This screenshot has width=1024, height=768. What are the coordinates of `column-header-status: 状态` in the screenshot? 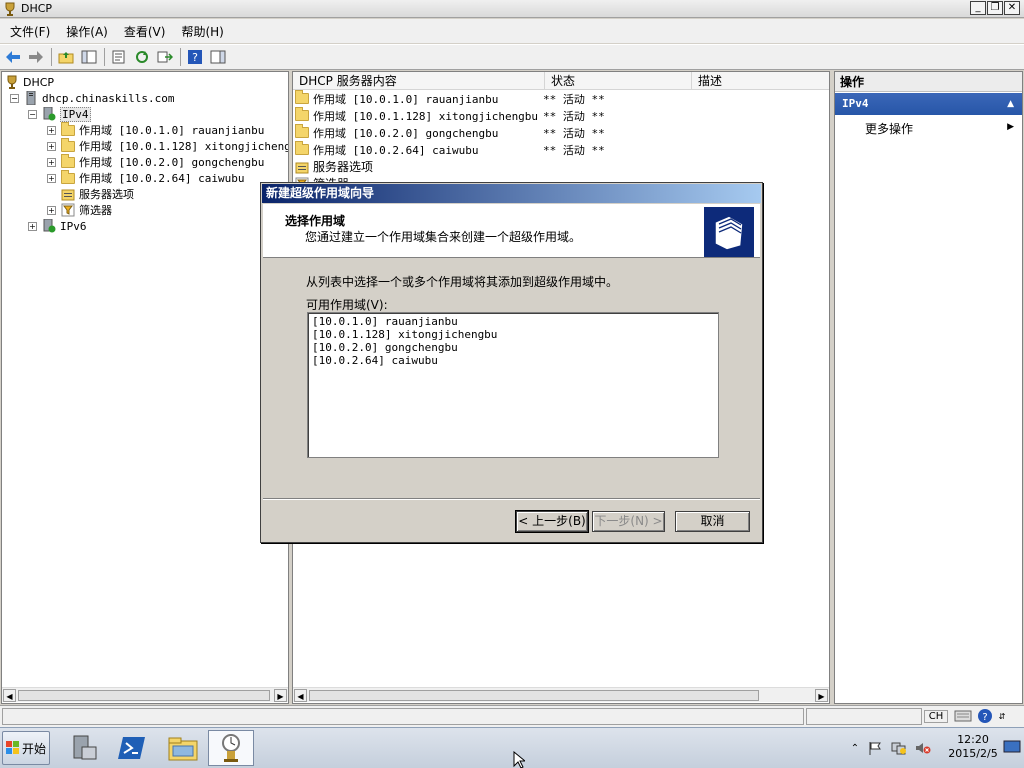 It's located at (618, 80).